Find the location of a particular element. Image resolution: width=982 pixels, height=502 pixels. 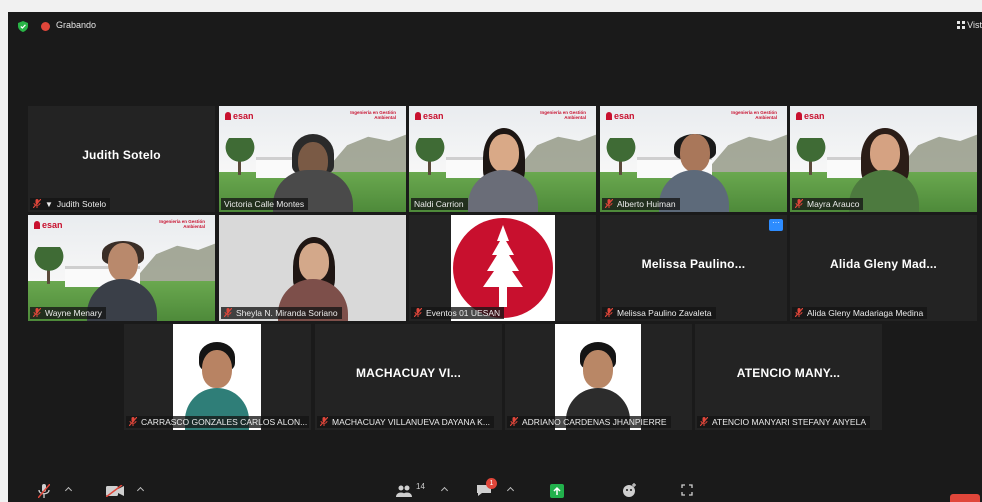

participant-name-label: Wayne Menary is located at coordinates (68, 313).